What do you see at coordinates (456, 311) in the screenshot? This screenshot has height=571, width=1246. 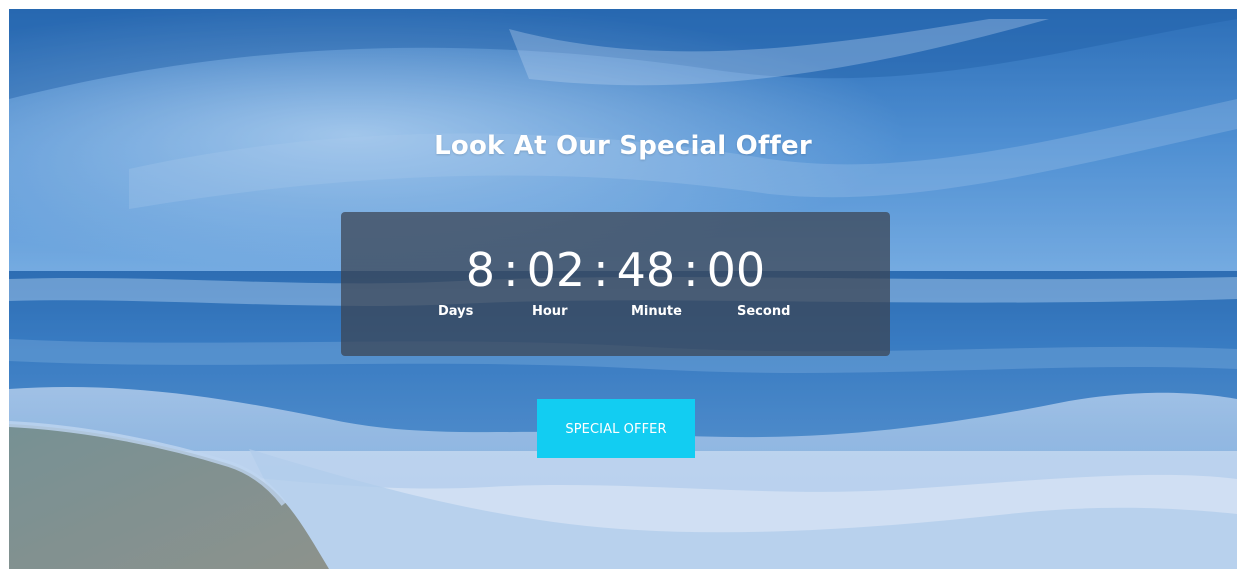 I see `countdown-days-label: Days` at bounding box center [456, 311].